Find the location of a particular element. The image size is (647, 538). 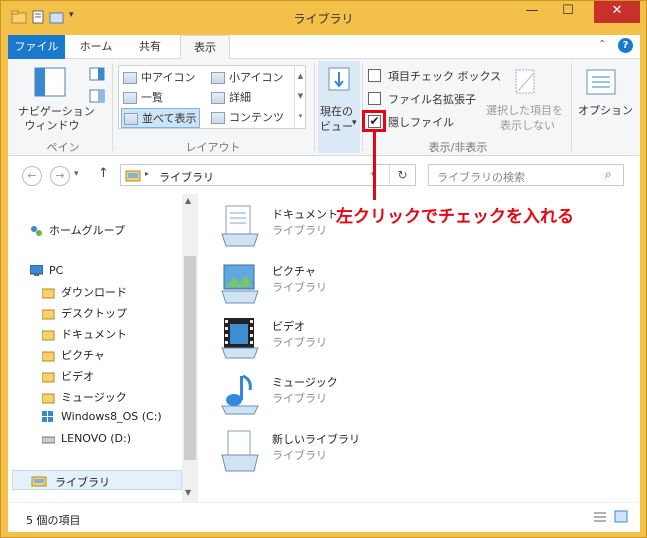

item-checkboxes-checkbox is located at coordinates (374, 75).